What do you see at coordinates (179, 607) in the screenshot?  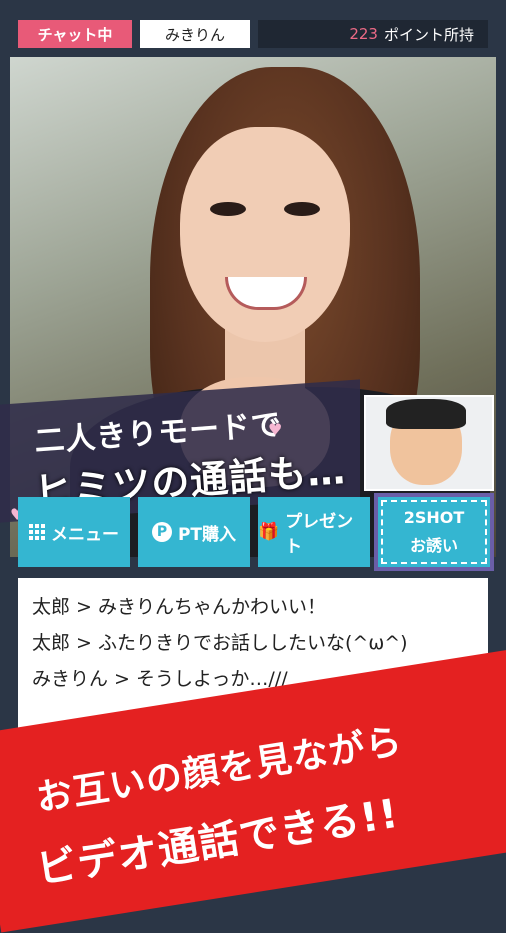 I see `chat-message: 太郎 > みきりんちゃんかわいい！` at bounding box center [179, 607].